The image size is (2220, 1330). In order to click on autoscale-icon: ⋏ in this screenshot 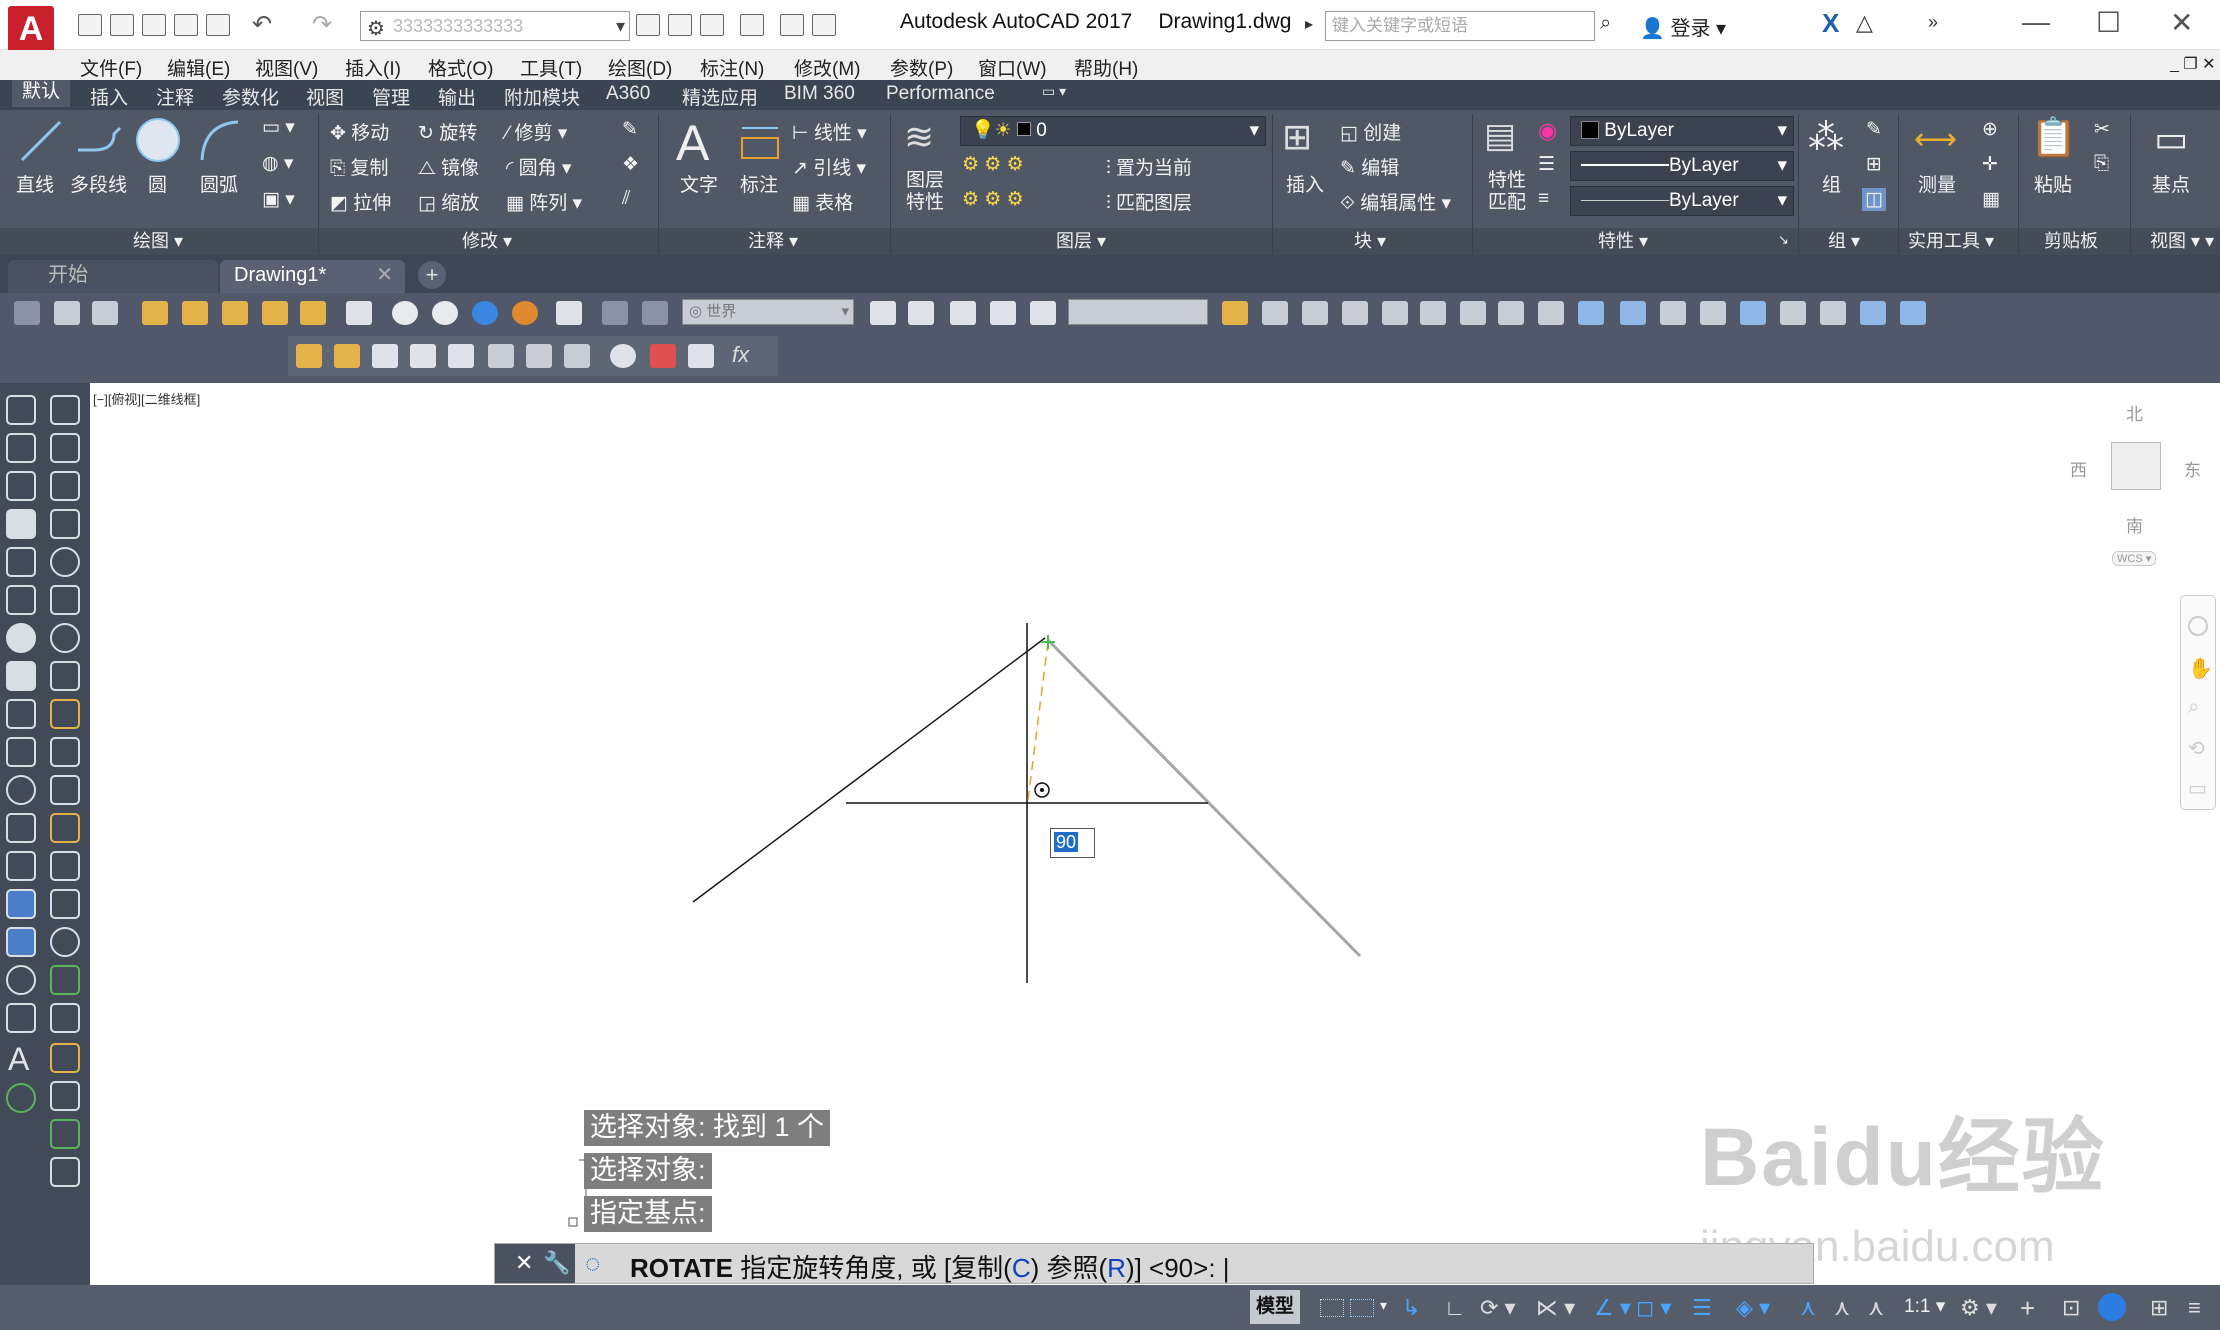, I will do `click(1842, 1308)`.